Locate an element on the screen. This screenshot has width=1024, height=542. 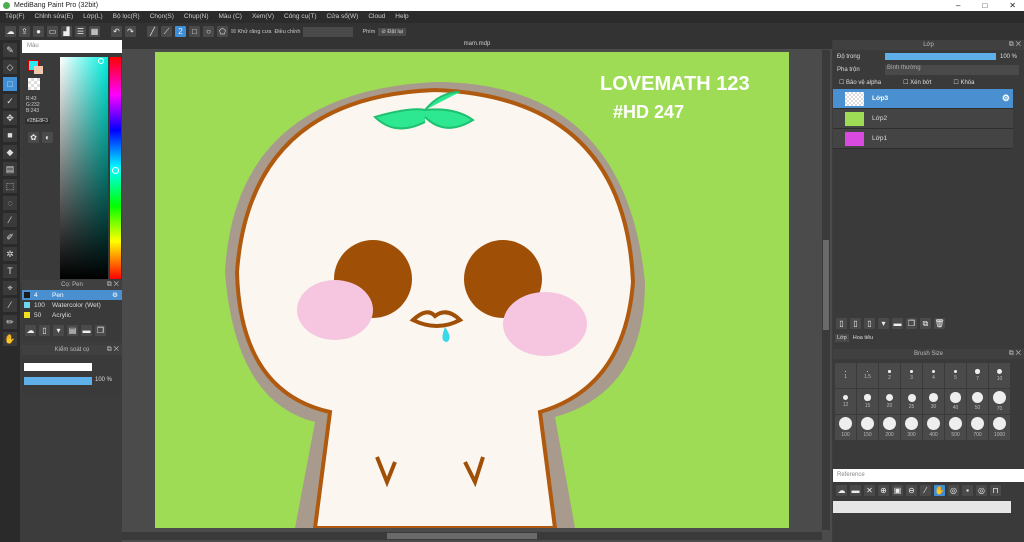
document-tab: mam.mdp is located at coordinates (477, 44).